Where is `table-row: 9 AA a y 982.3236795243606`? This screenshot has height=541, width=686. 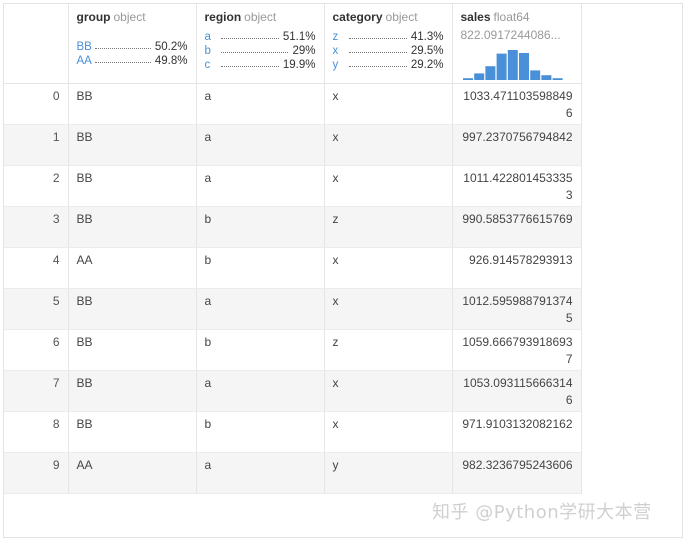
table-row: 9 AA a y 982.3236795243606 is located at coordinates (293, 473).